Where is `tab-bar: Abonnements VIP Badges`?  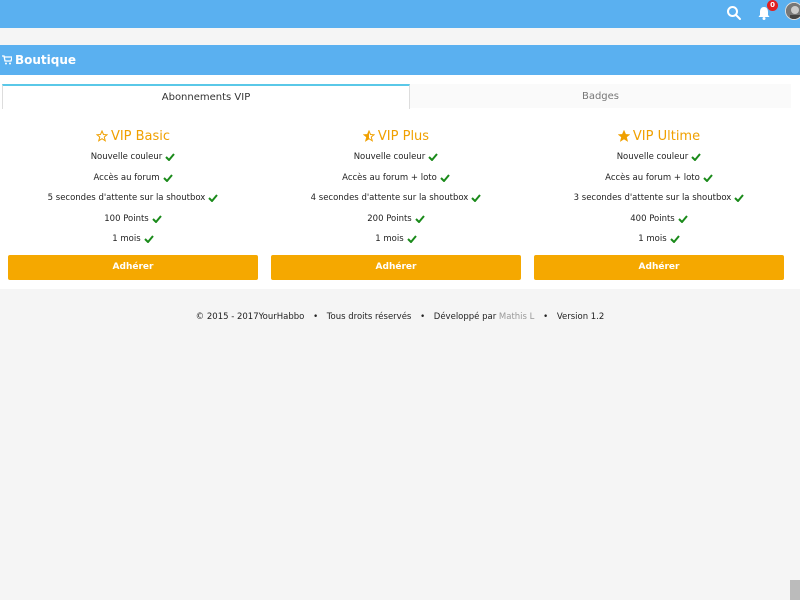 tab-bar: Abonnements VIP Badges is located at coordinates (396, 96).